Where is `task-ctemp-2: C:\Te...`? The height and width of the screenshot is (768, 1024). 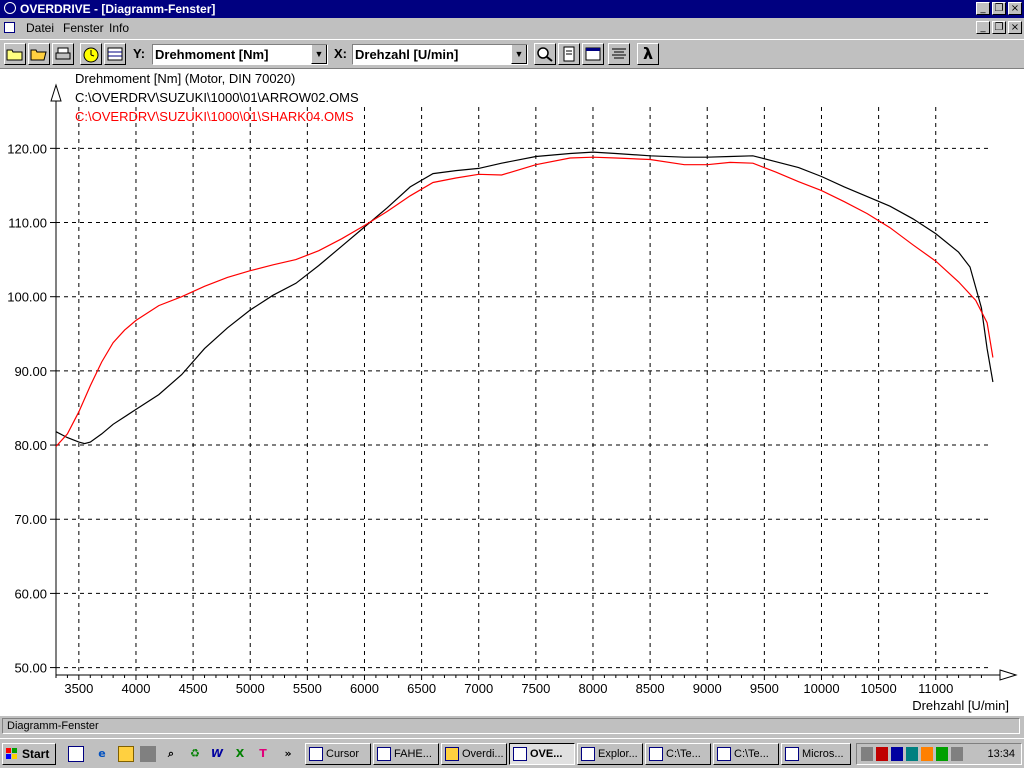 task-ctemp-2: C:\Te... is located at coordinates (746, 754).